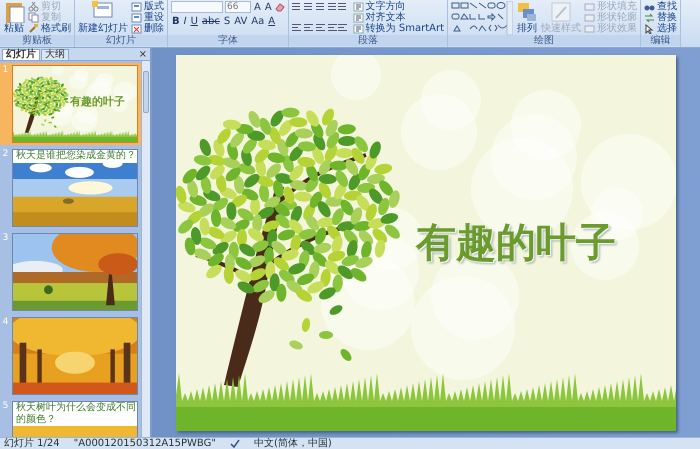 The image size is (700, 449). I want to click on ribbon-button: 新建幻灯片, so click(103, 17).